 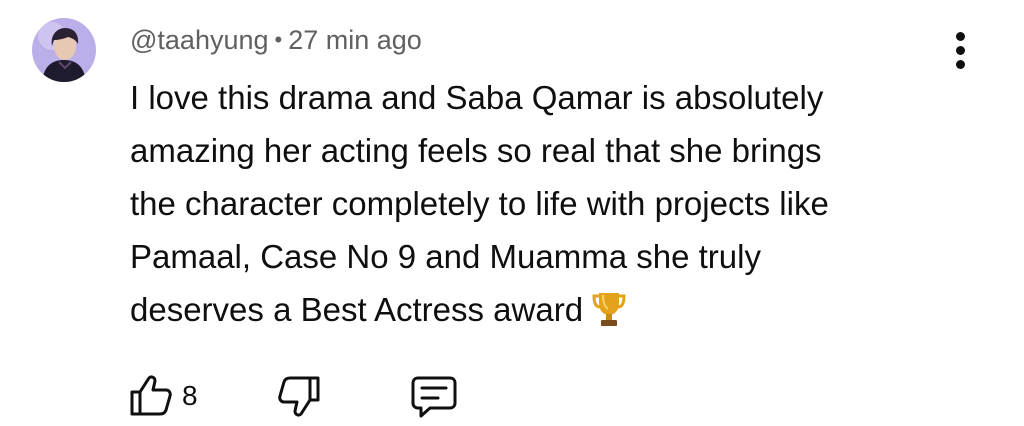 What do you see at coordinates (357, 309) in the screenshot?
I see `comment-text-line: deserves a Best Actress award` at bounding box center [357, 309].